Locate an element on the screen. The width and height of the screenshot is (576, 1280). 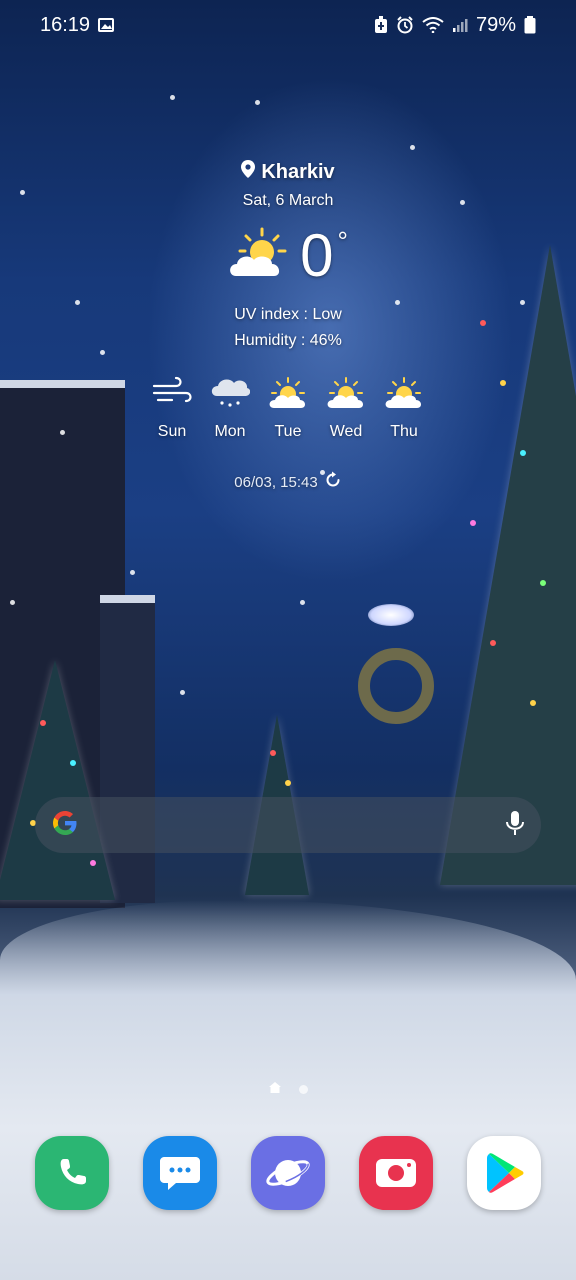
forecast-day: Wed is located at coordinates (346, 408).